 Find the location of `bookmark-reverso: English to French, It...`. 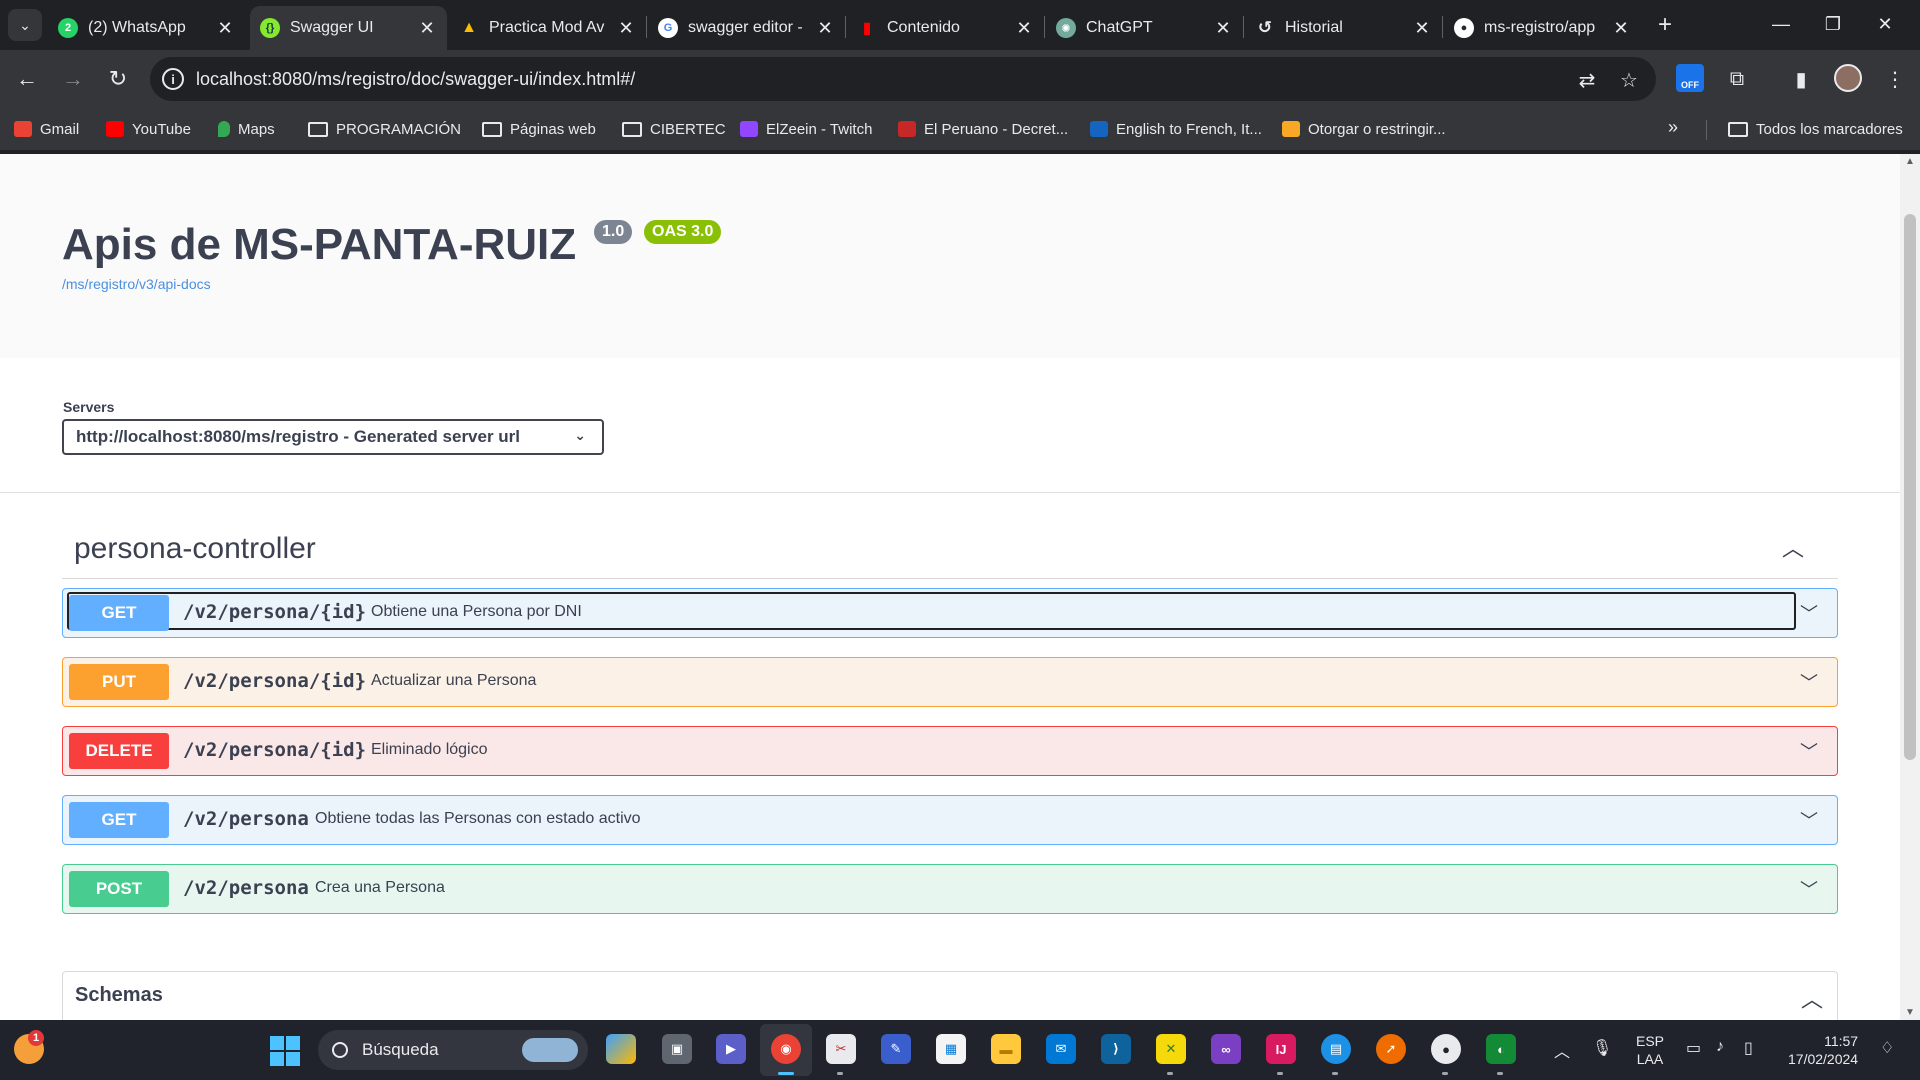

bookmark-reverso: English to French, It... is located at coordinates (1176, 129).